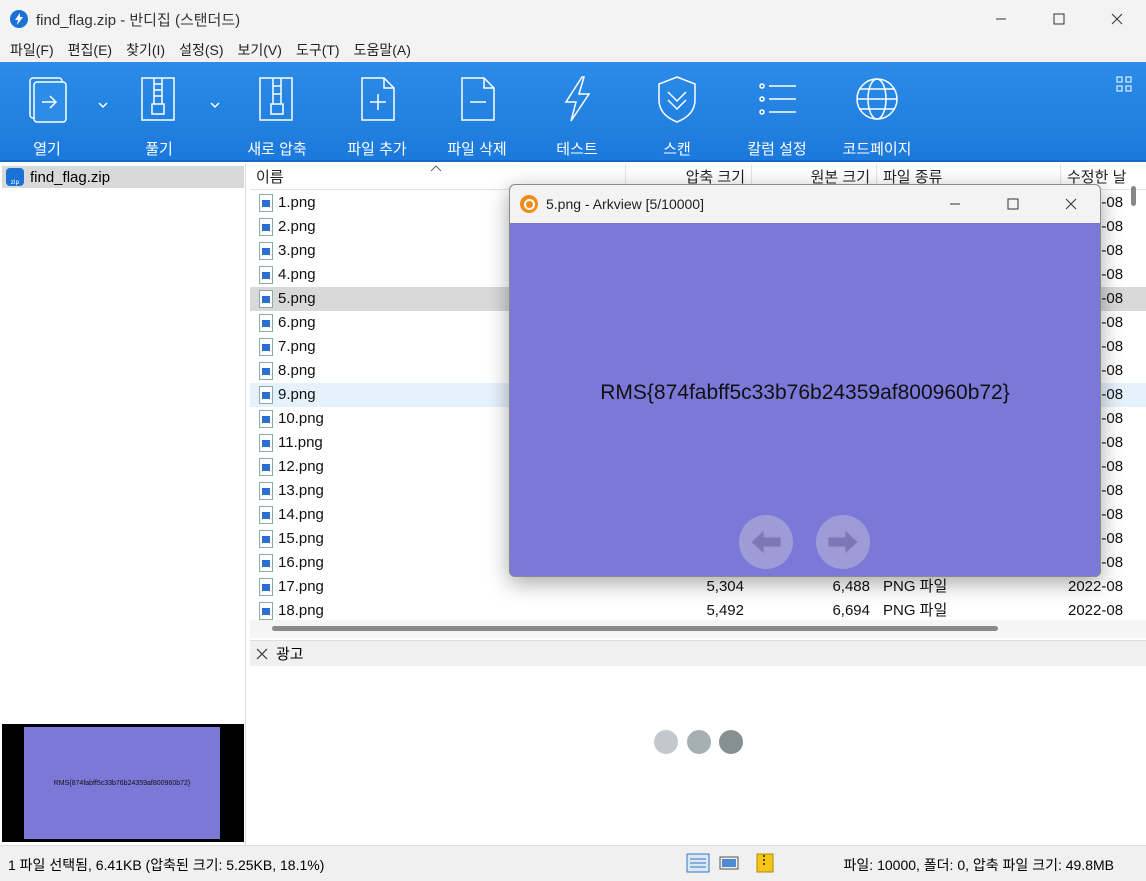 The height and width of the screenshot is (881, 1146). I want to click on arrow-left-icon, so click(766, 542).